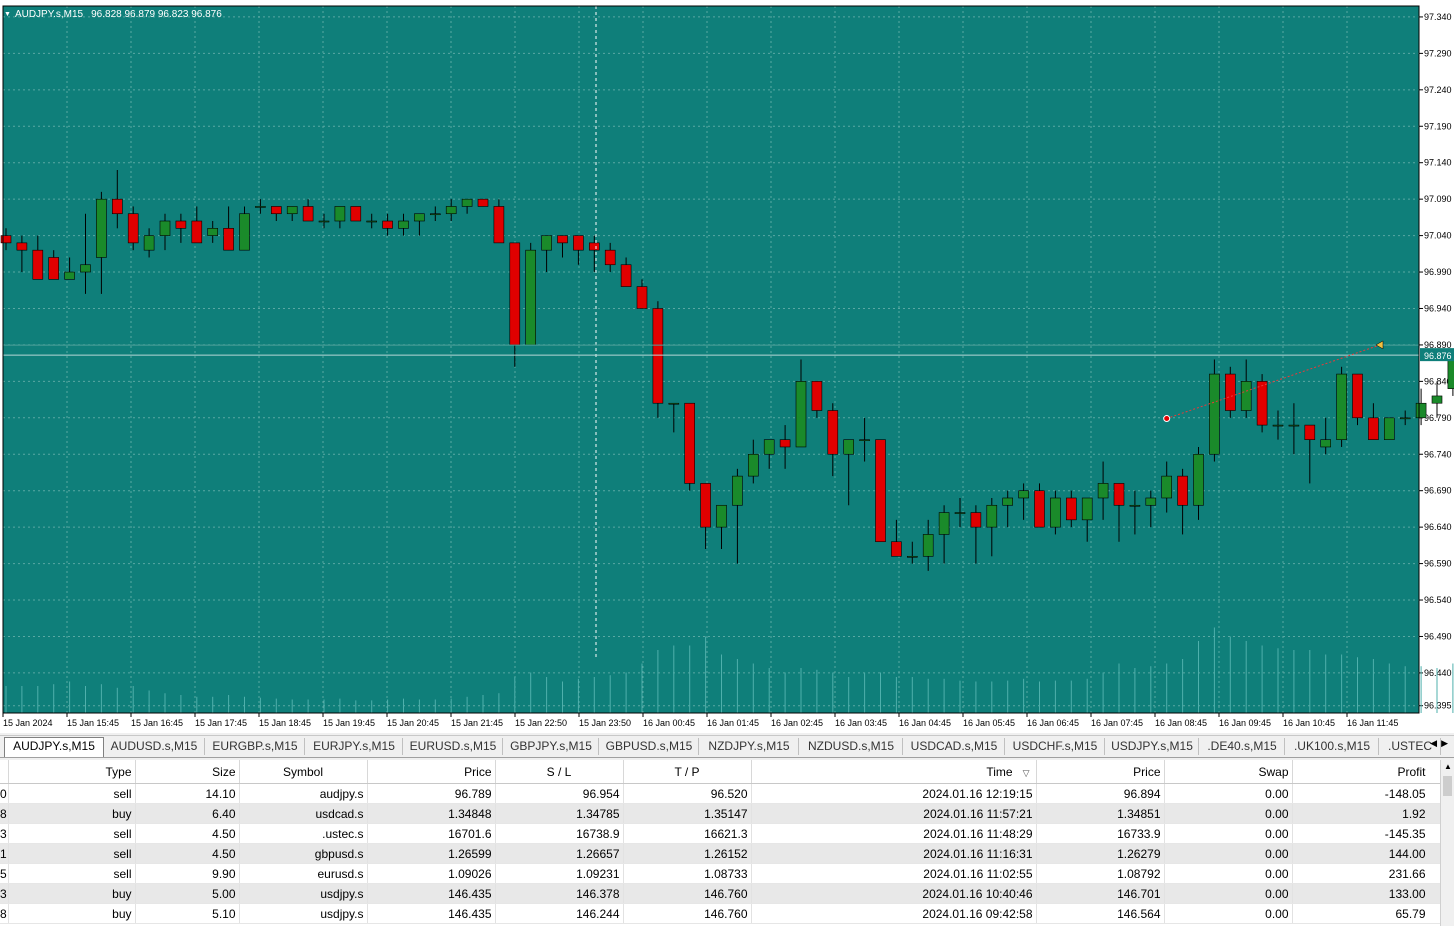  I want to click on chart-tab: GBPJPY.s,M15, so click(551, 746).